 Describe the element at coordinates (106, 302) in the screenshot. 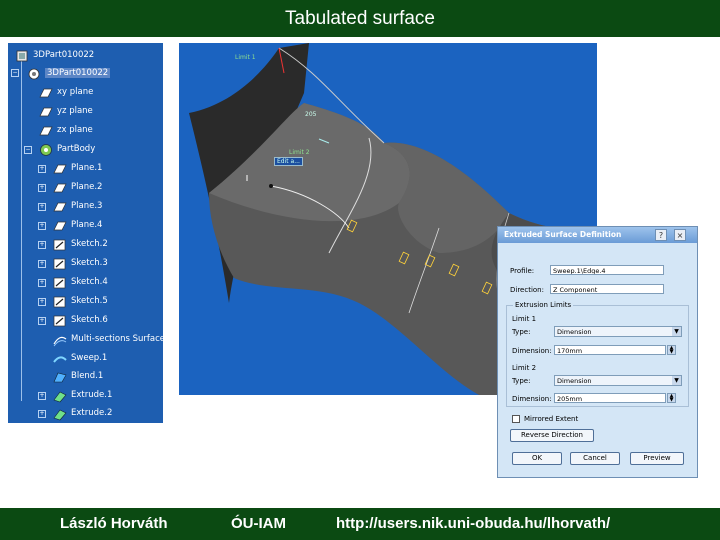

I see `tree-item-sketch-5: Sketch.5` at that location.